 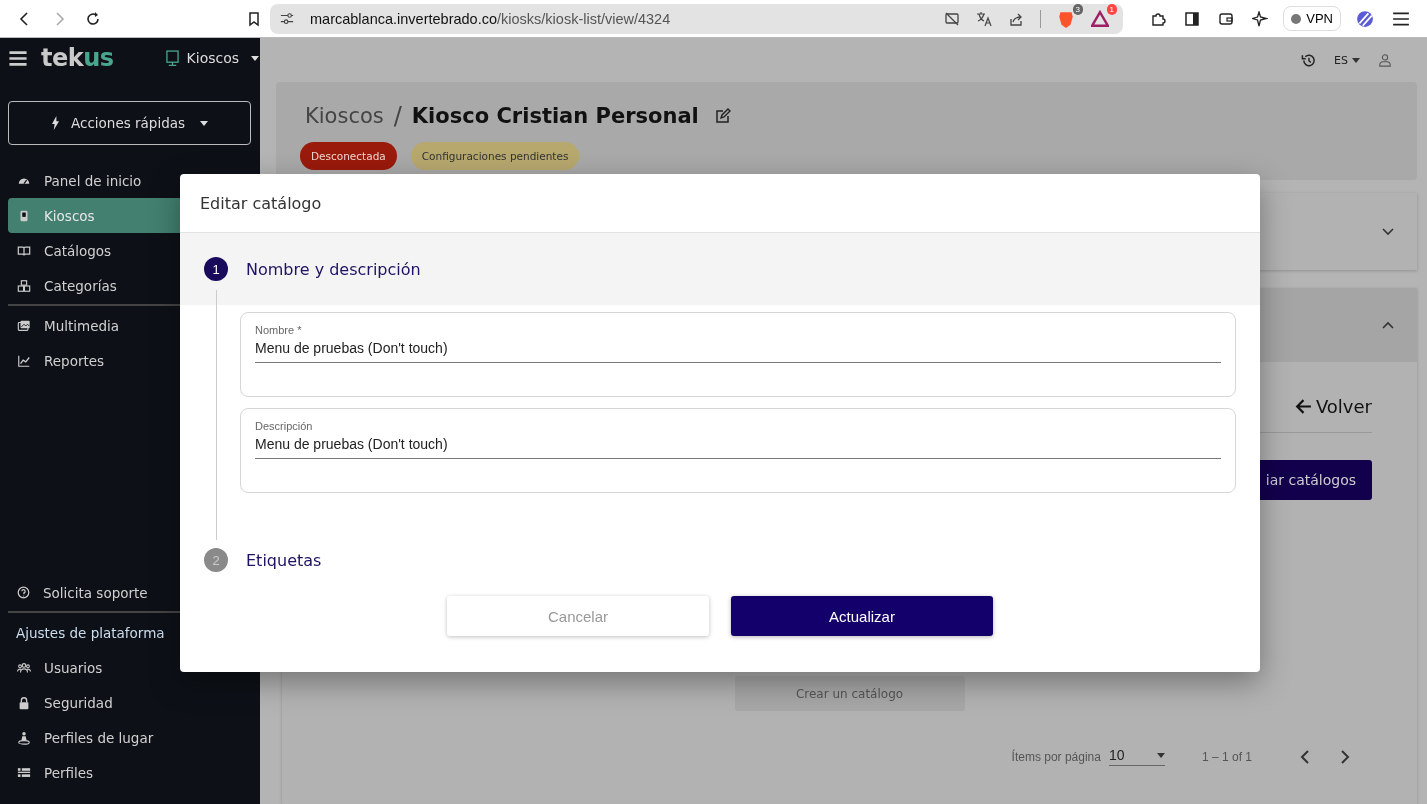 I want to click on page-size-label: Ítems por página, so click(x=1056, y=756).